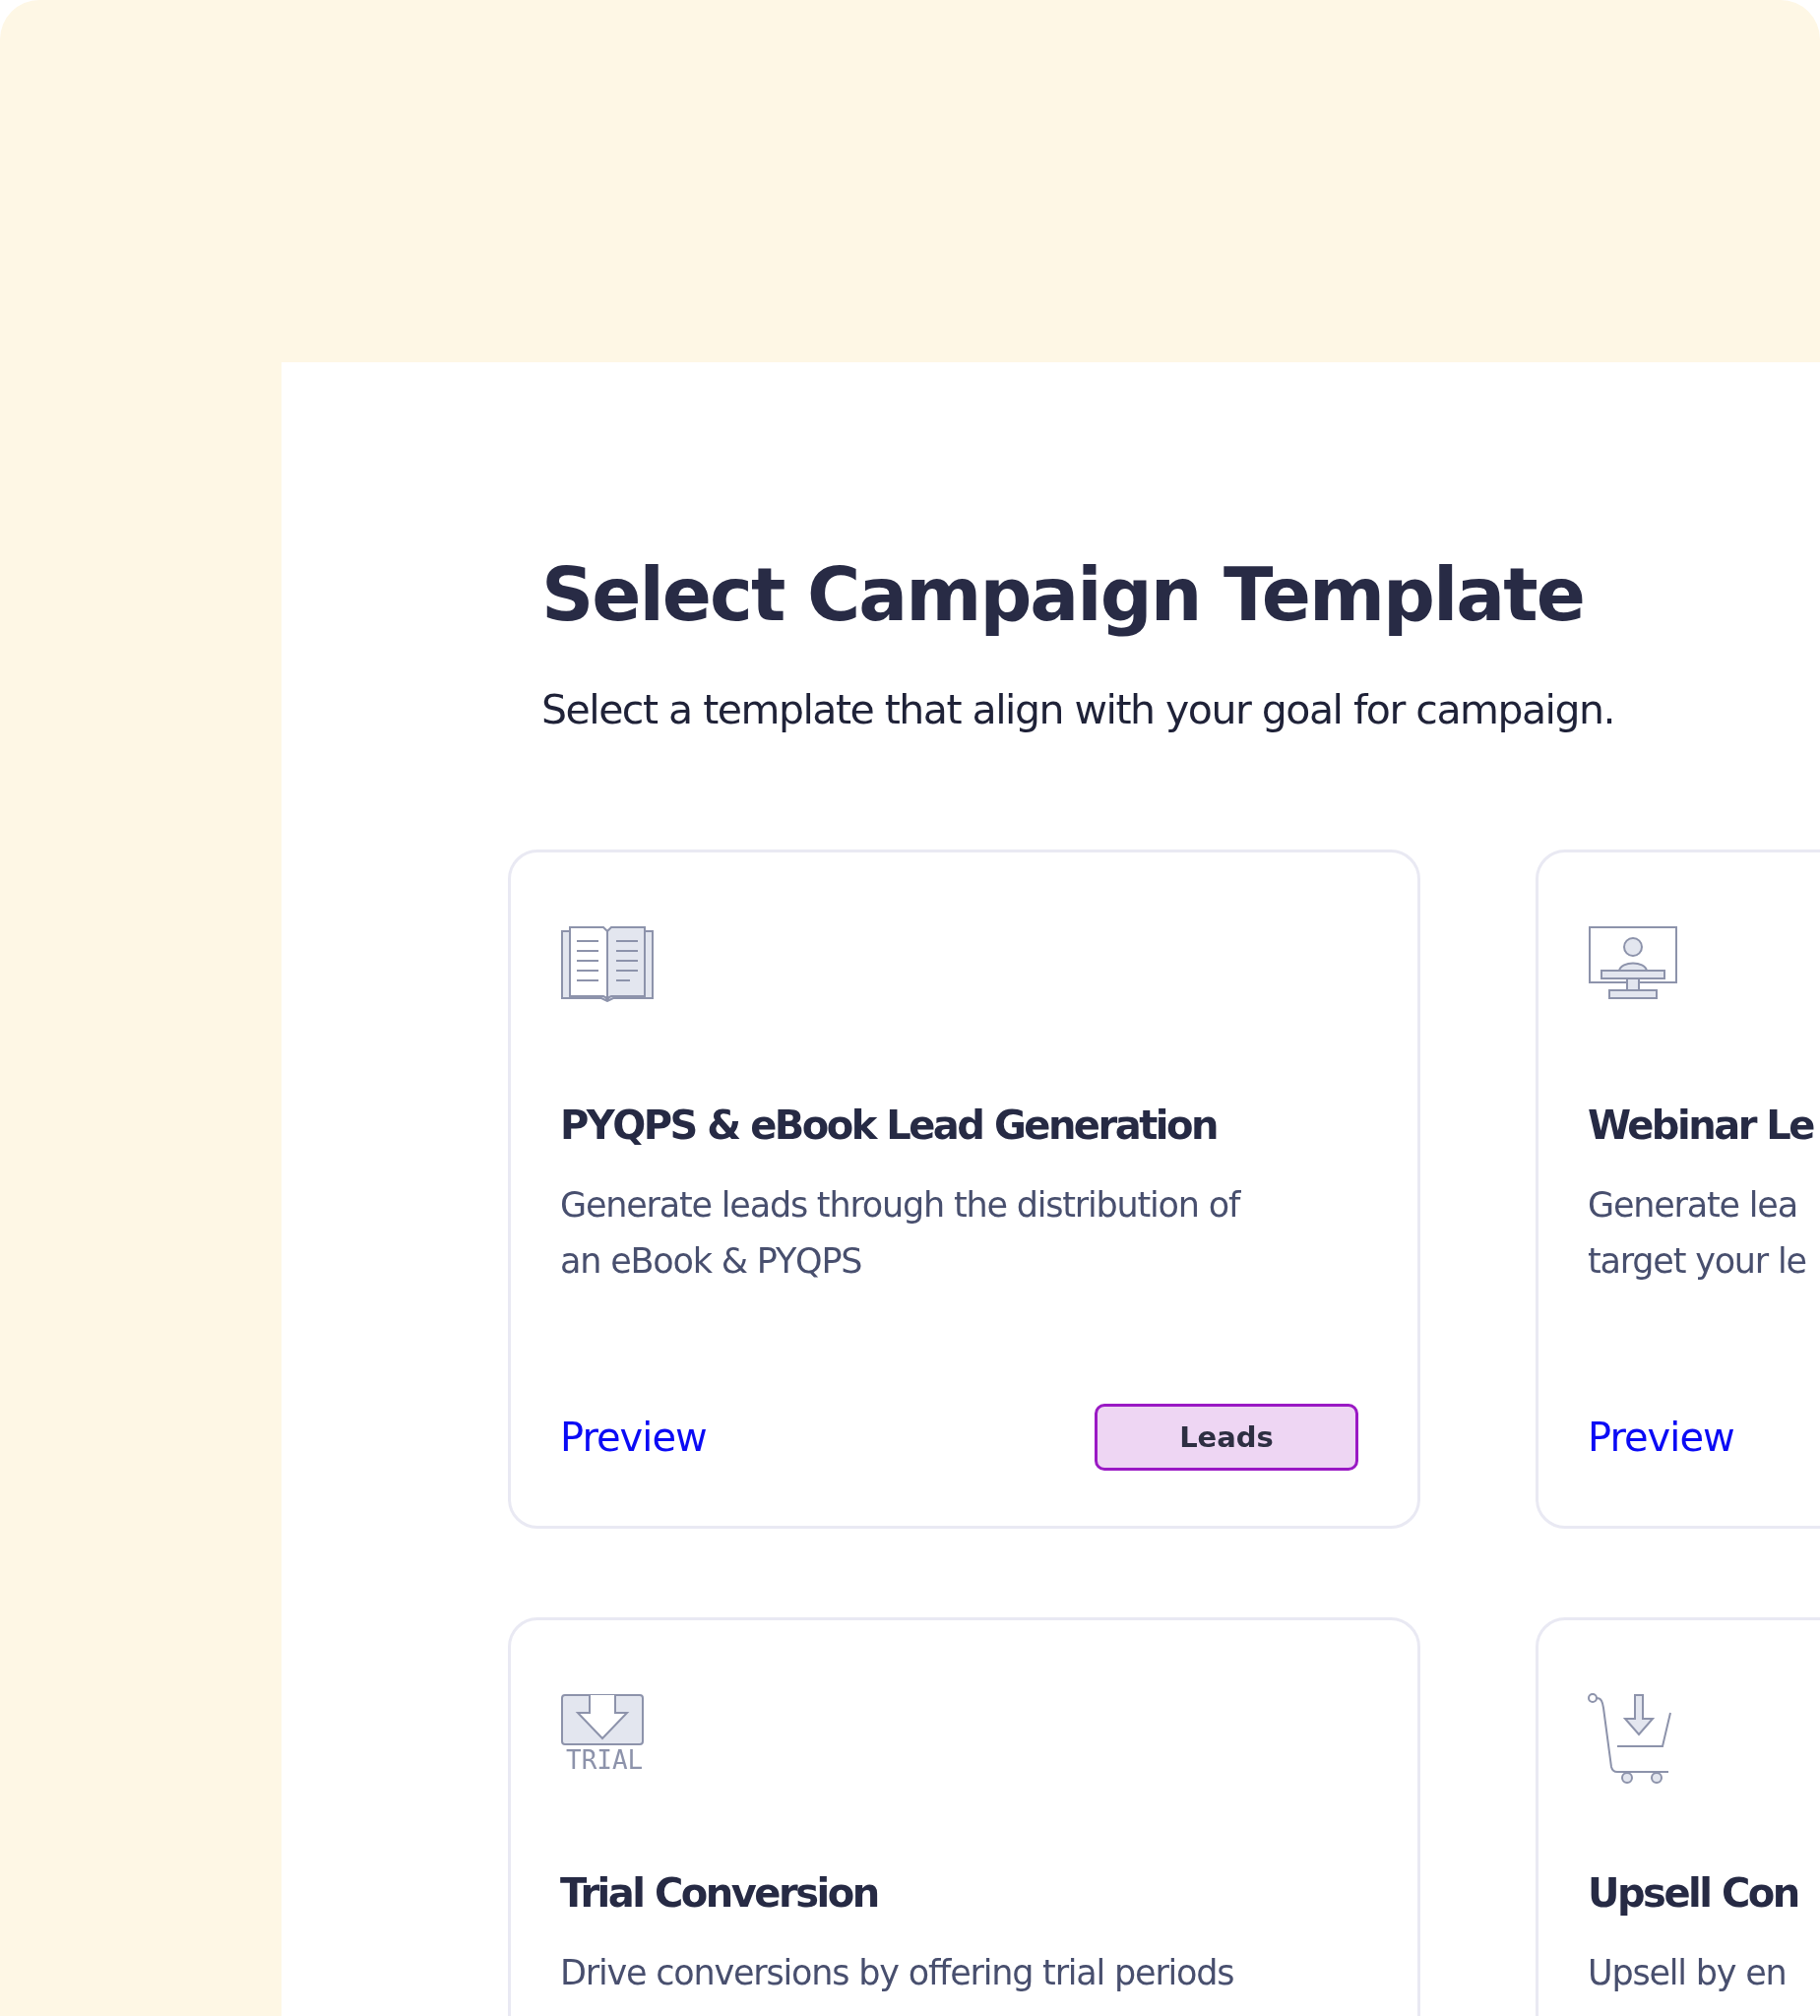 The width and height of the screenshot is (1820, 2016). What do you see at coordinates (605, 1760) in the screenshot?
I see `icon-caption: TRIAL` at bounding box center [605, 1760].